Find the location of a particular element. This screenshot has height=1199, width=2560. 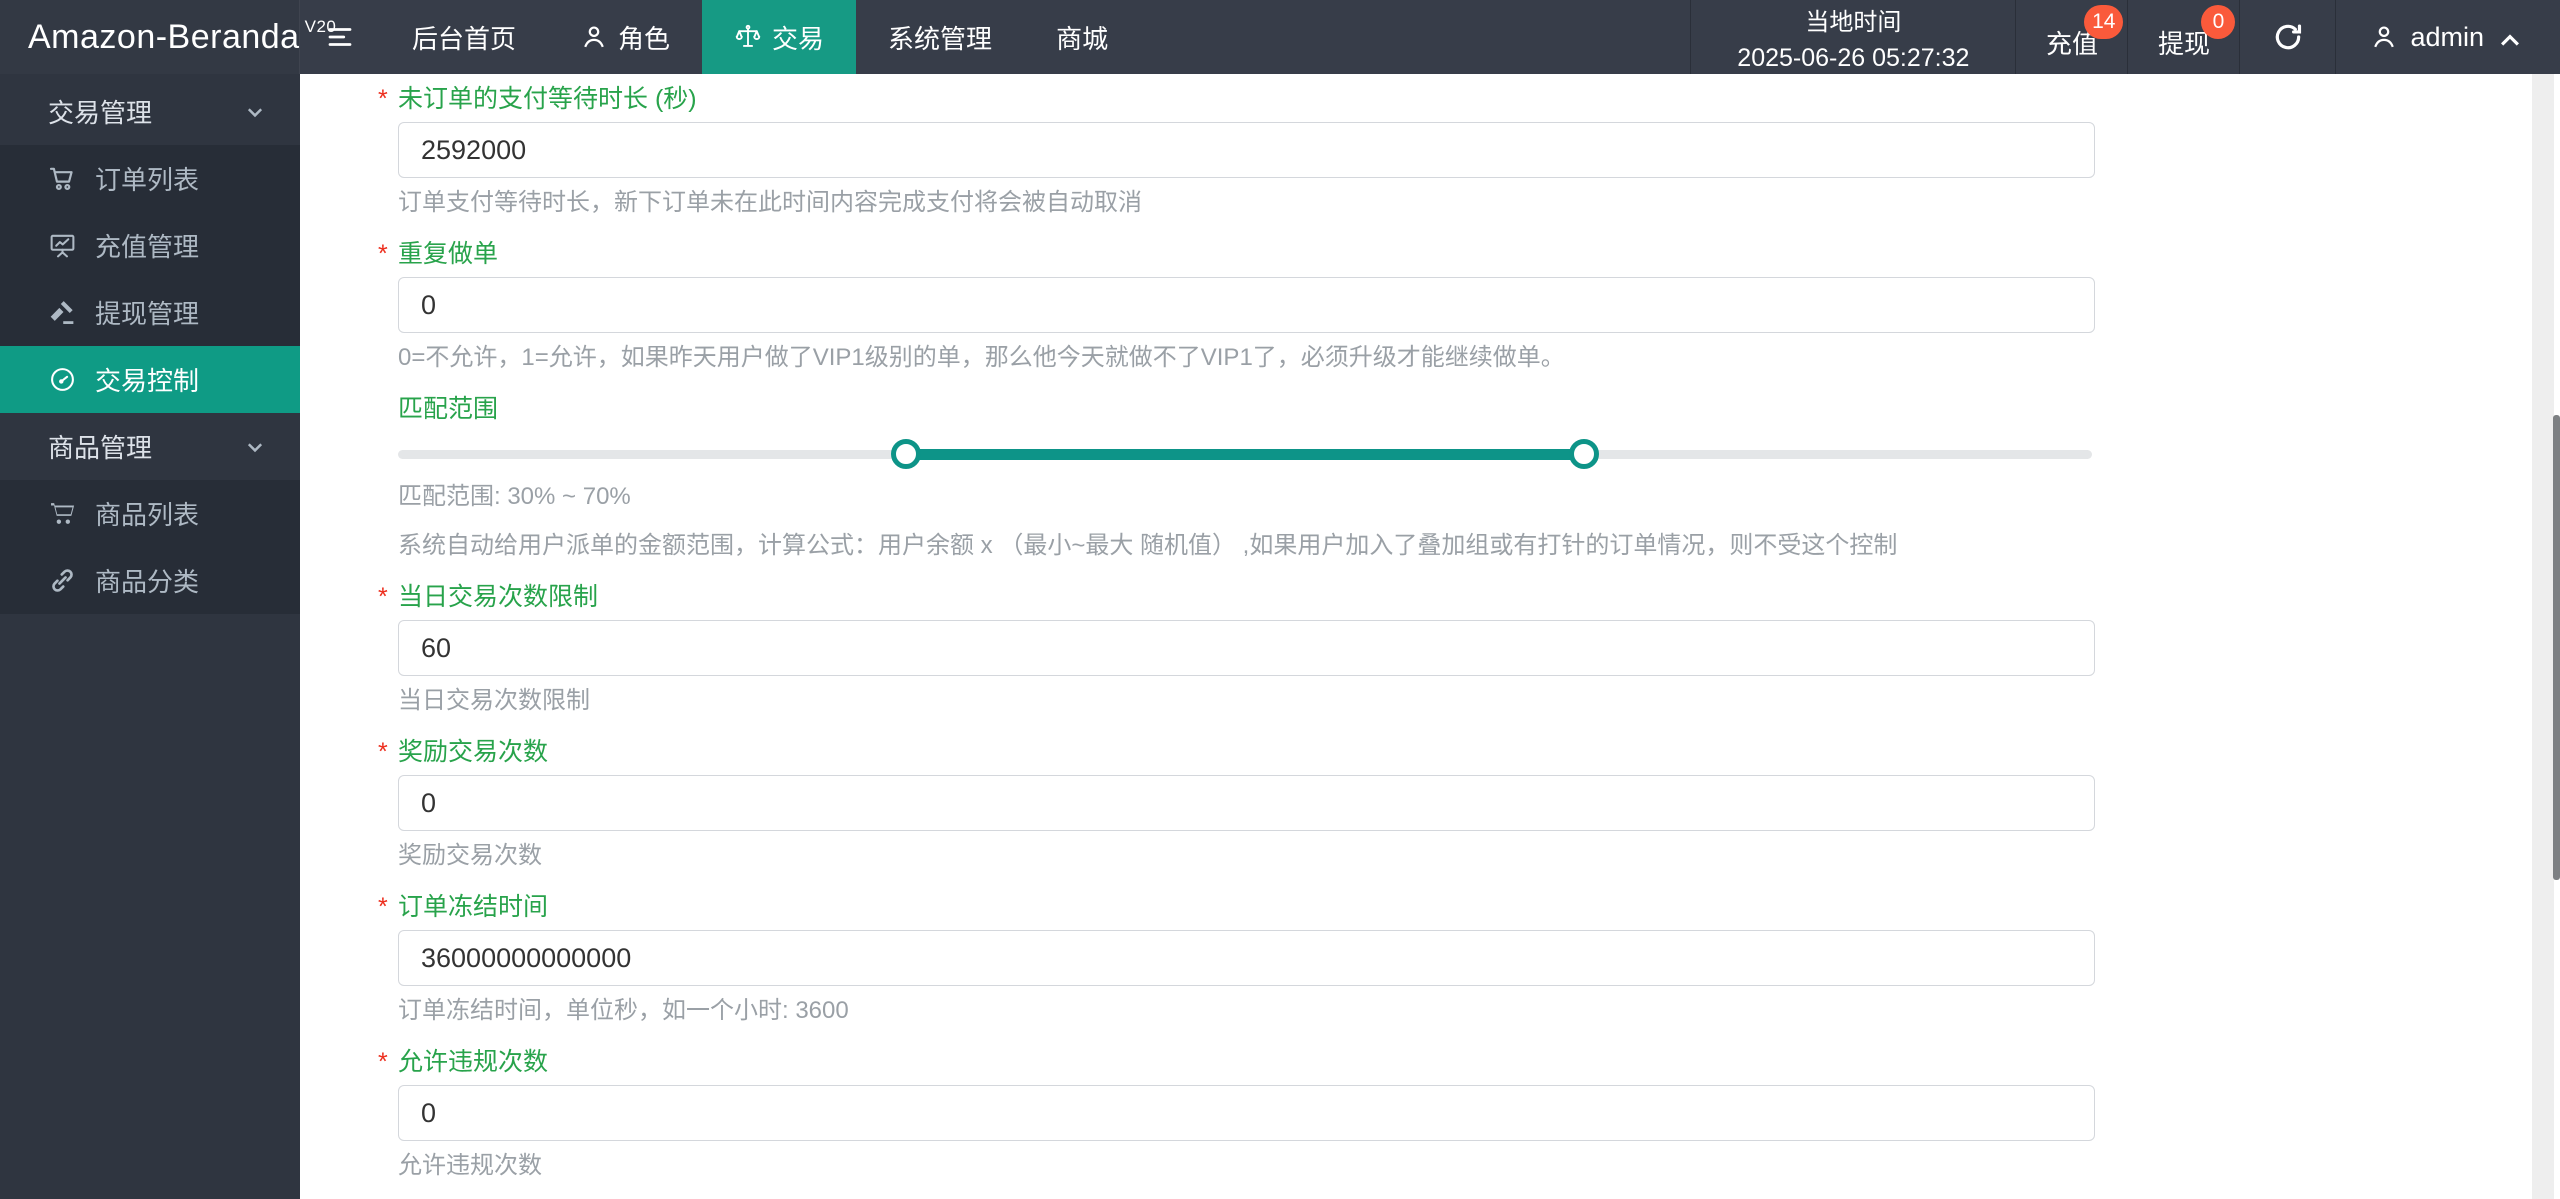

app-title: Amazon-Beranda is located at coordinates (164, 36).